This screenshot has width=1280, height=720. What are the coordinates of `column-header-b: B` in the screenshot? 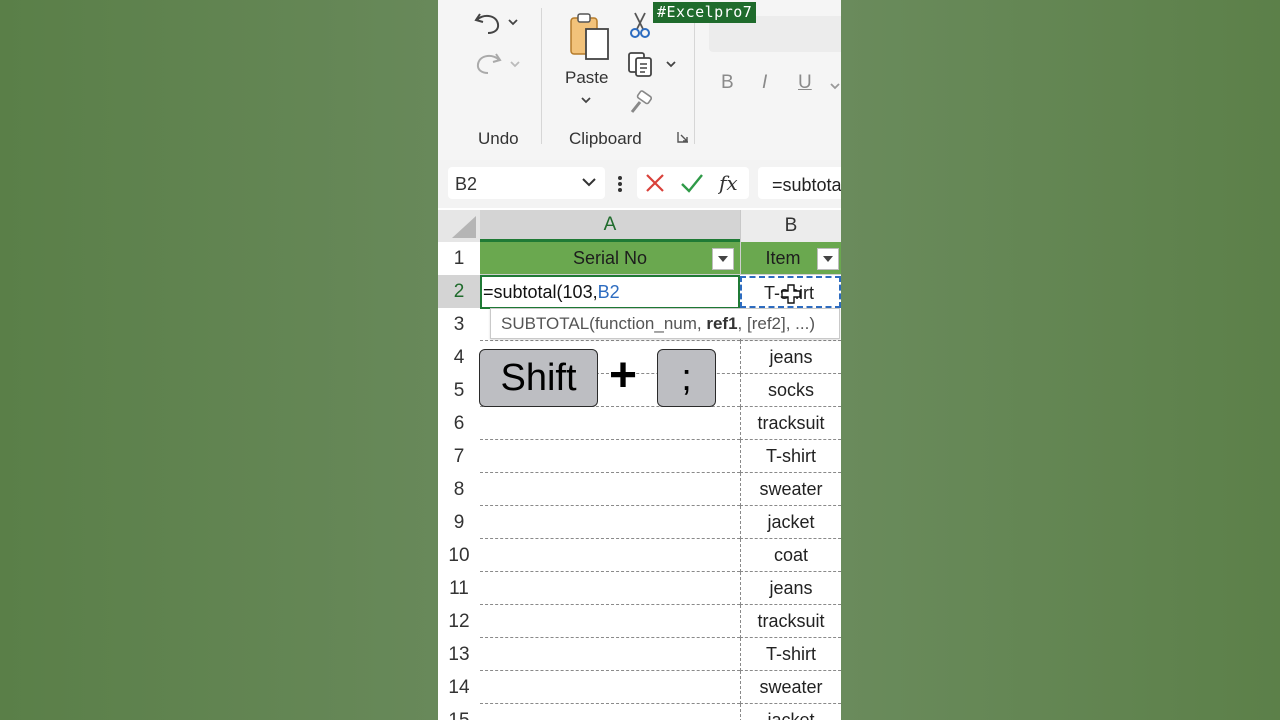 It's located at (790, 226).